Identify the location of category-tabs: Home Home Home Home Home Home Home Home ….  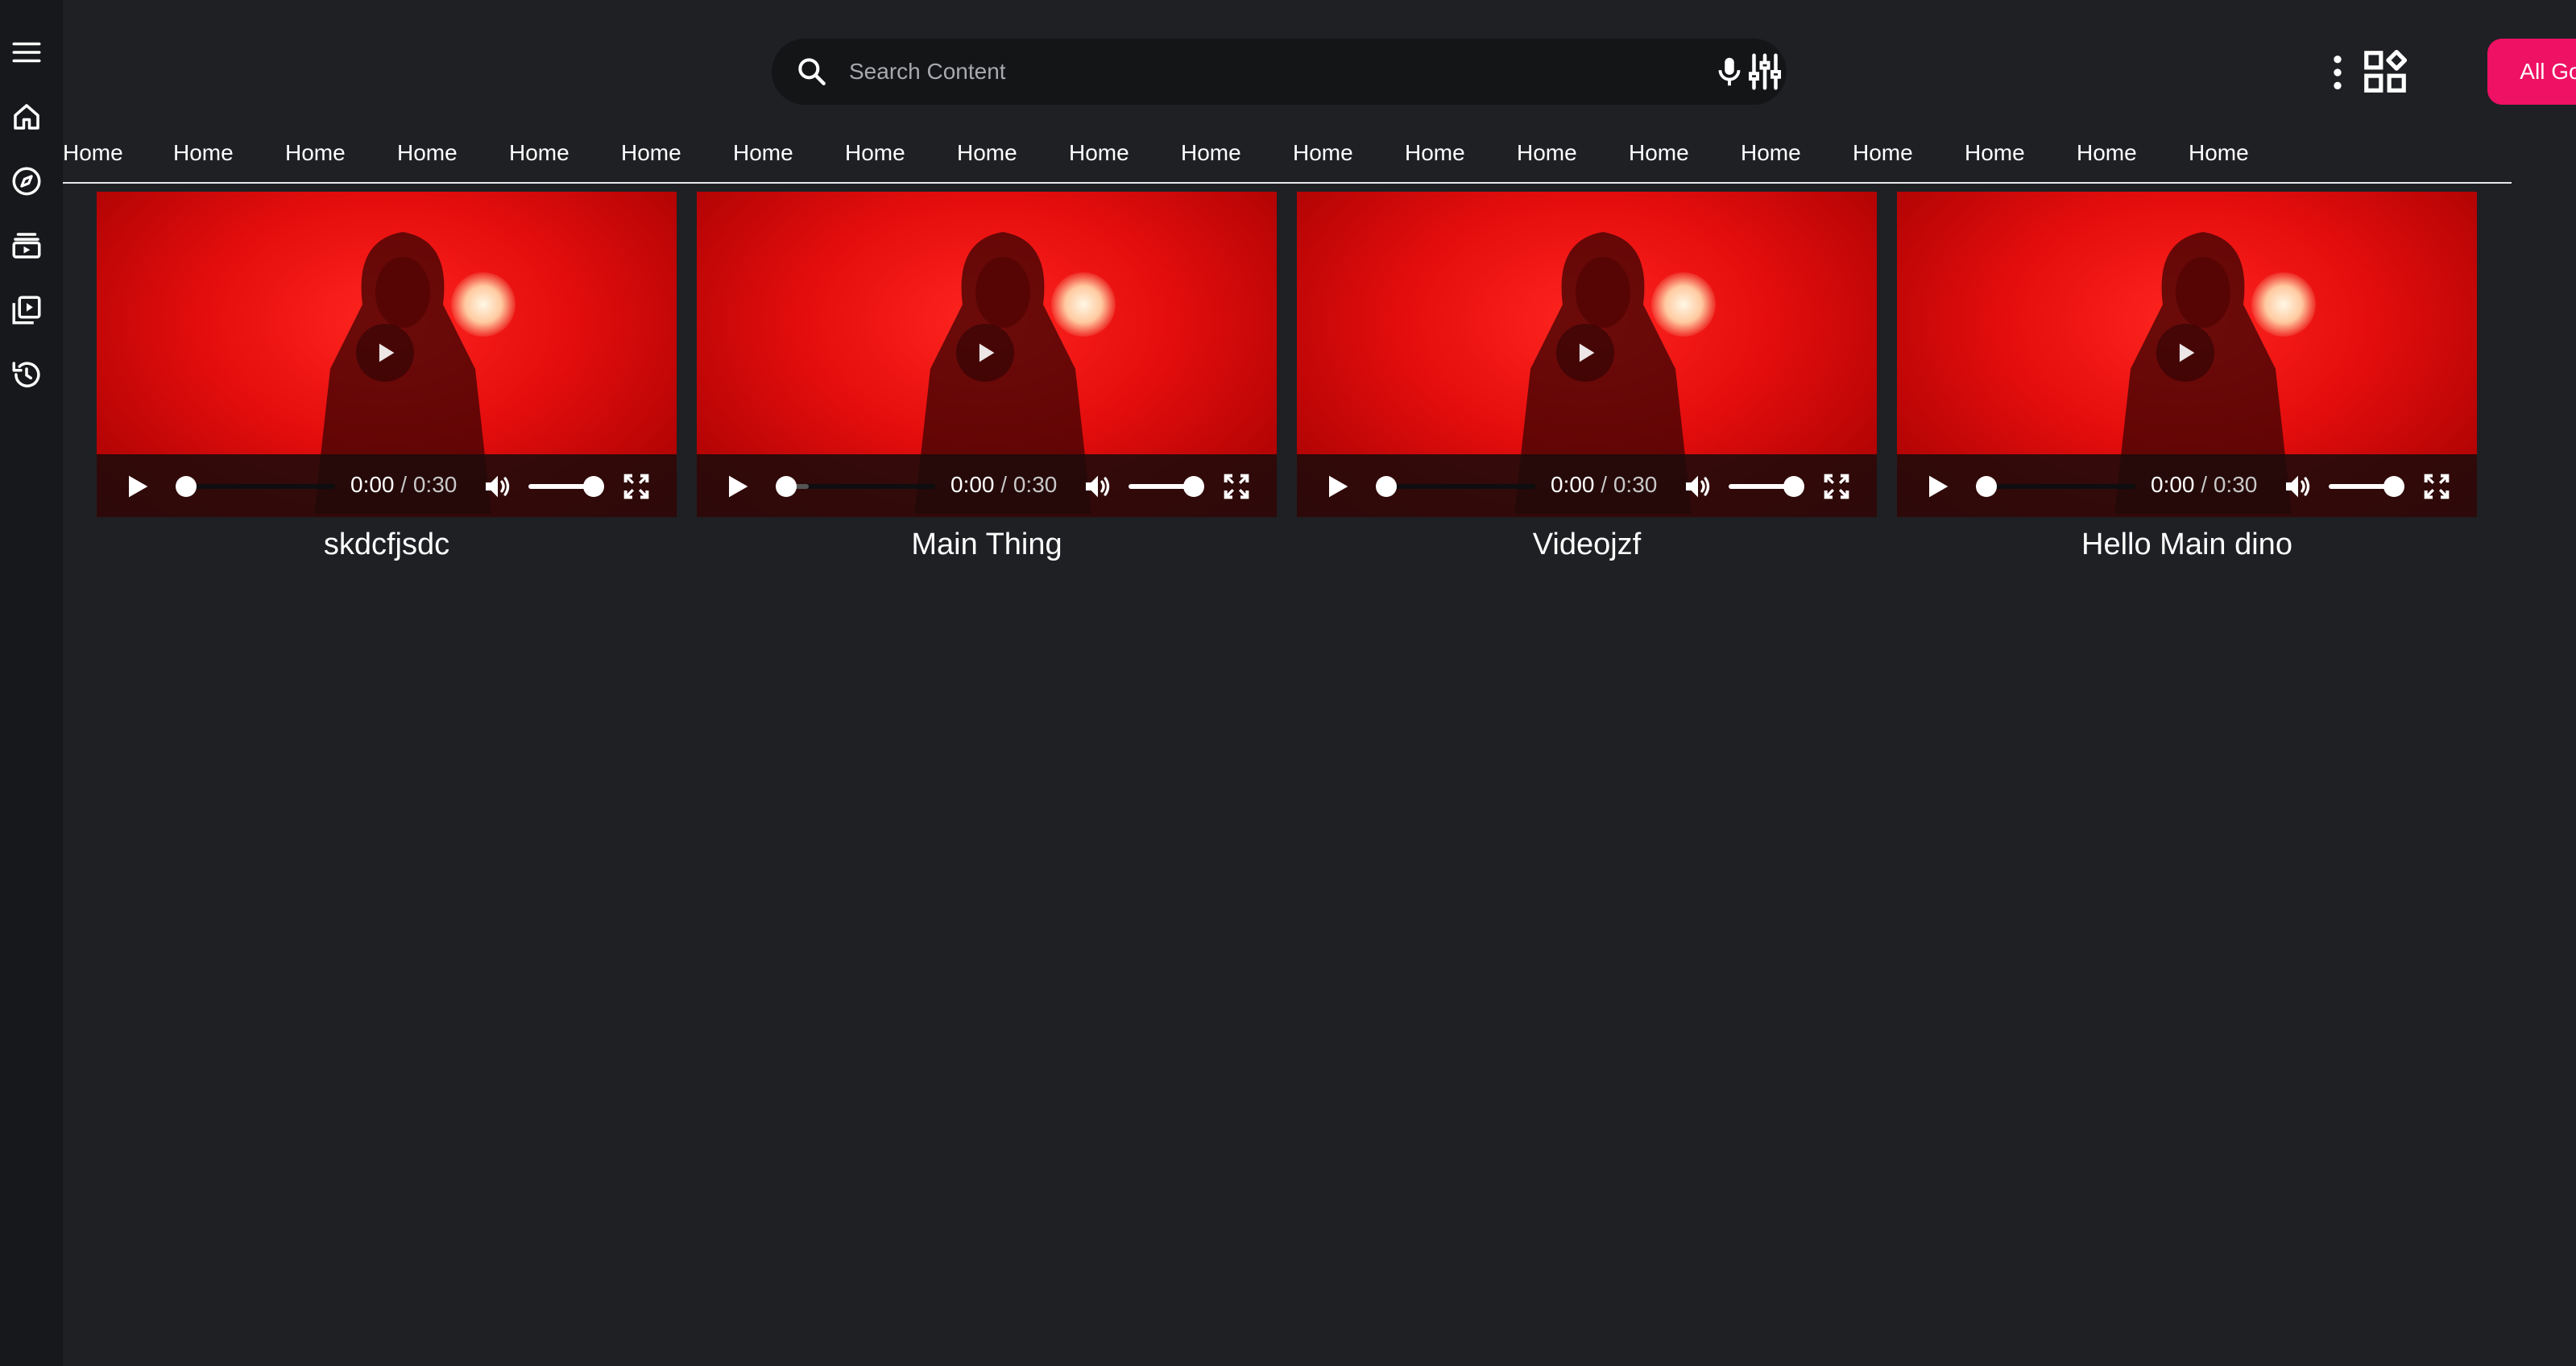
(1287, 161).